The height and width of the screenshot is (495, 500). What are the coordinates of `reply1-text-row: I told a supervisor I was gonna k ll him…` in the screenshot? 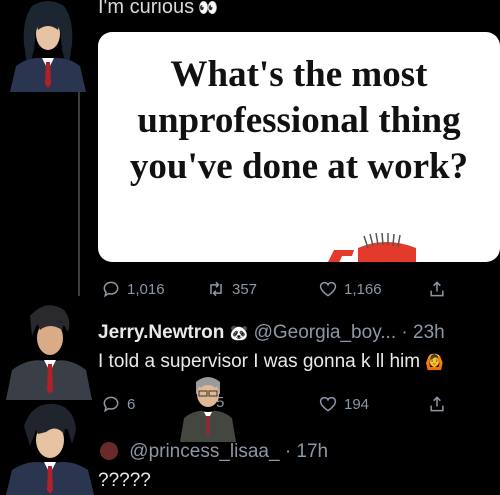 It's located at (271, 362).